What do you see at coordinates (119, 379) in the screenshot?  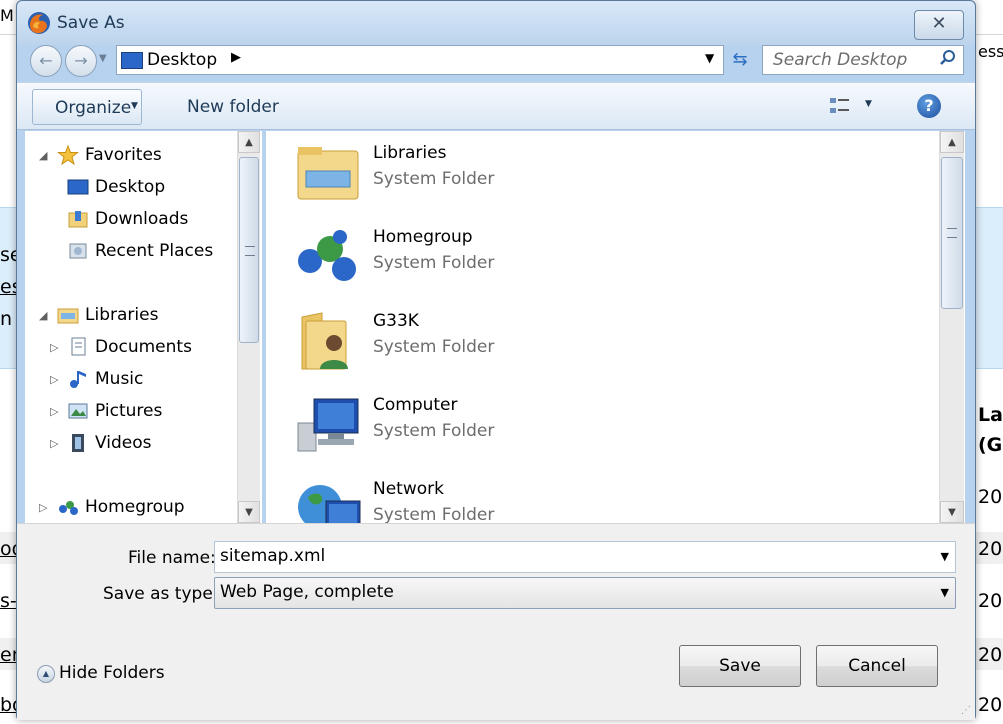 I see `tree-item-label: Music` at bounding box center [119, 379].